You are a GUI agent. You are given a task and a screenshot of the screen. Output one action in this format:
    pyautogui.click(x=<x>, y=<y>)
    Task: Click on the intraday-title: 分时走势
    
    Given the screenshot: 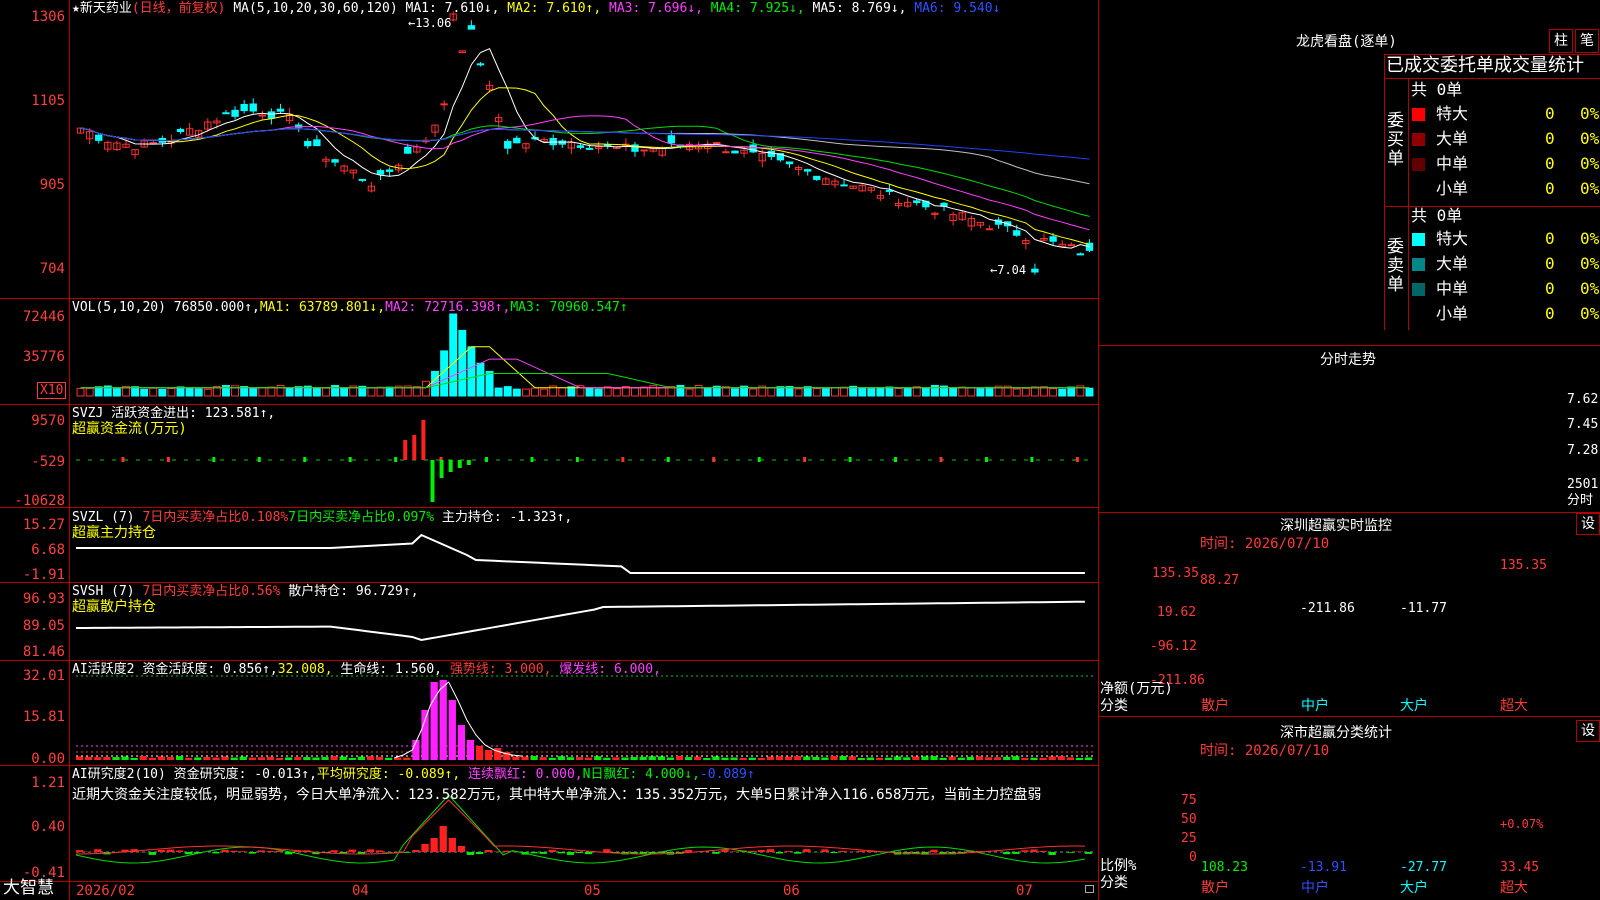 What is the action you would take?
    pyautogui.click(x=1348, y=360)
    